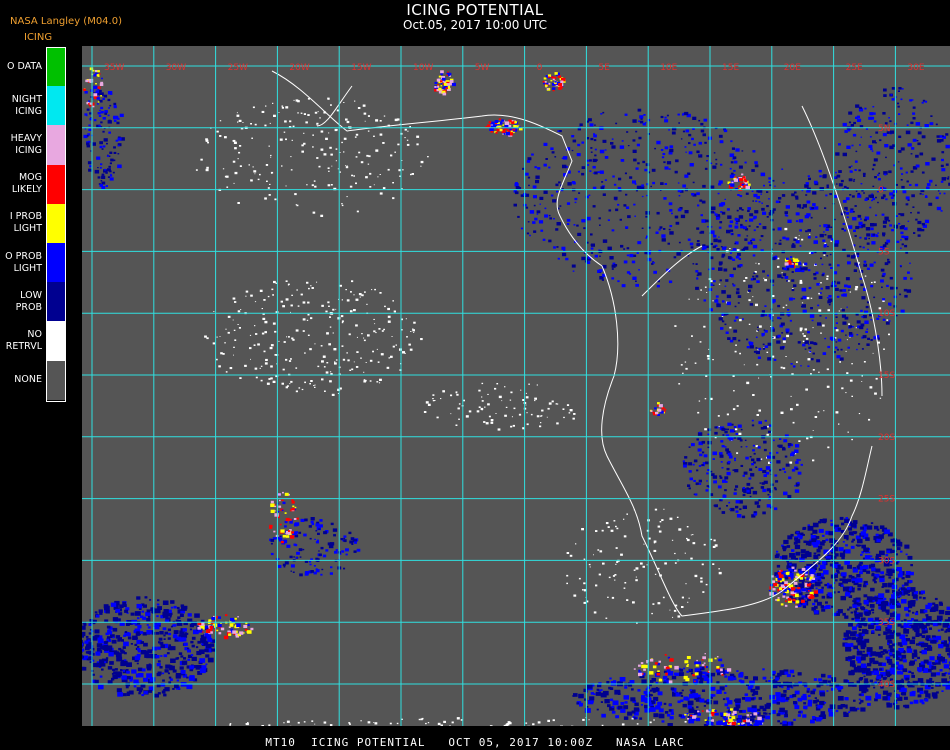 This screenshot has height=750, width=950. I want to click on longitude-label: 10E, so click(668, 68).